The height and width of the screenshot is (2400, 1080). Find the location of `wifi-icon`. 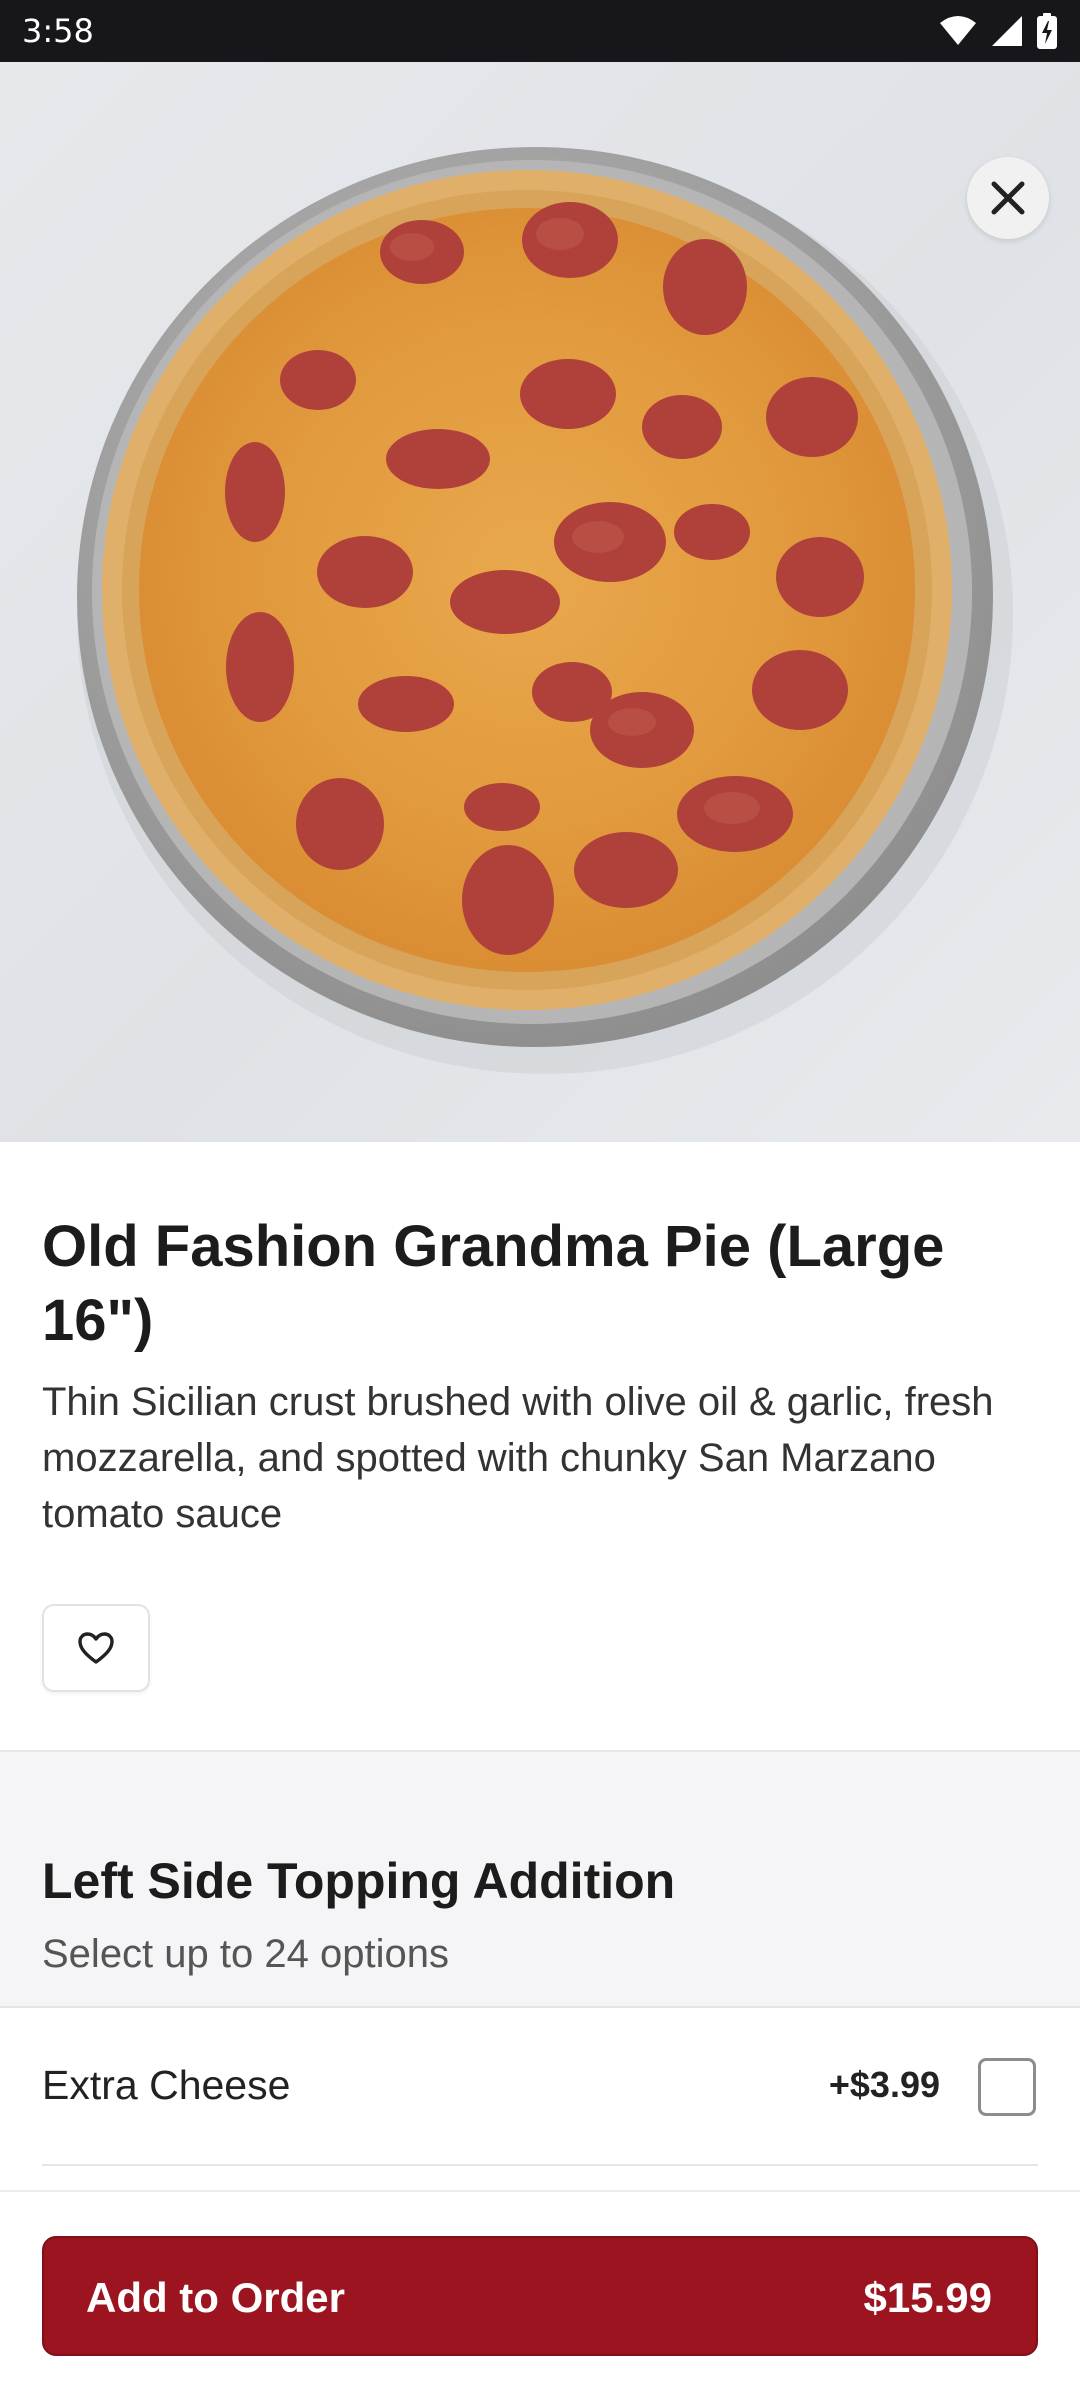

wifi-icon is located at coordinates (958, 30).